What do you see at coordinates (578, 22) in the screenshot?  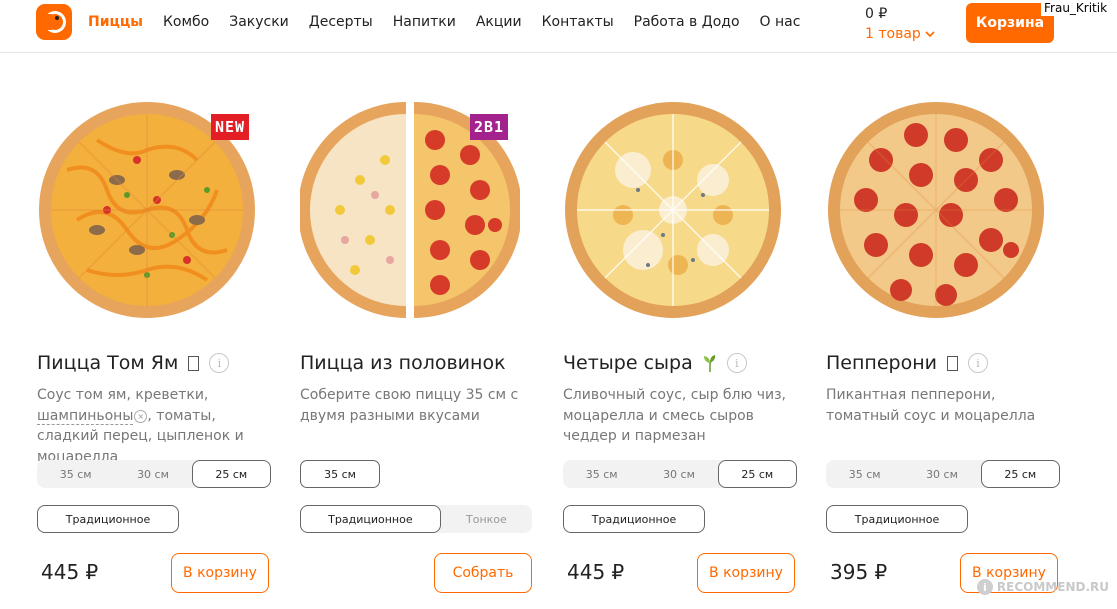 I see `nav-contacts: Контакты` at bounding box center [578, 22].